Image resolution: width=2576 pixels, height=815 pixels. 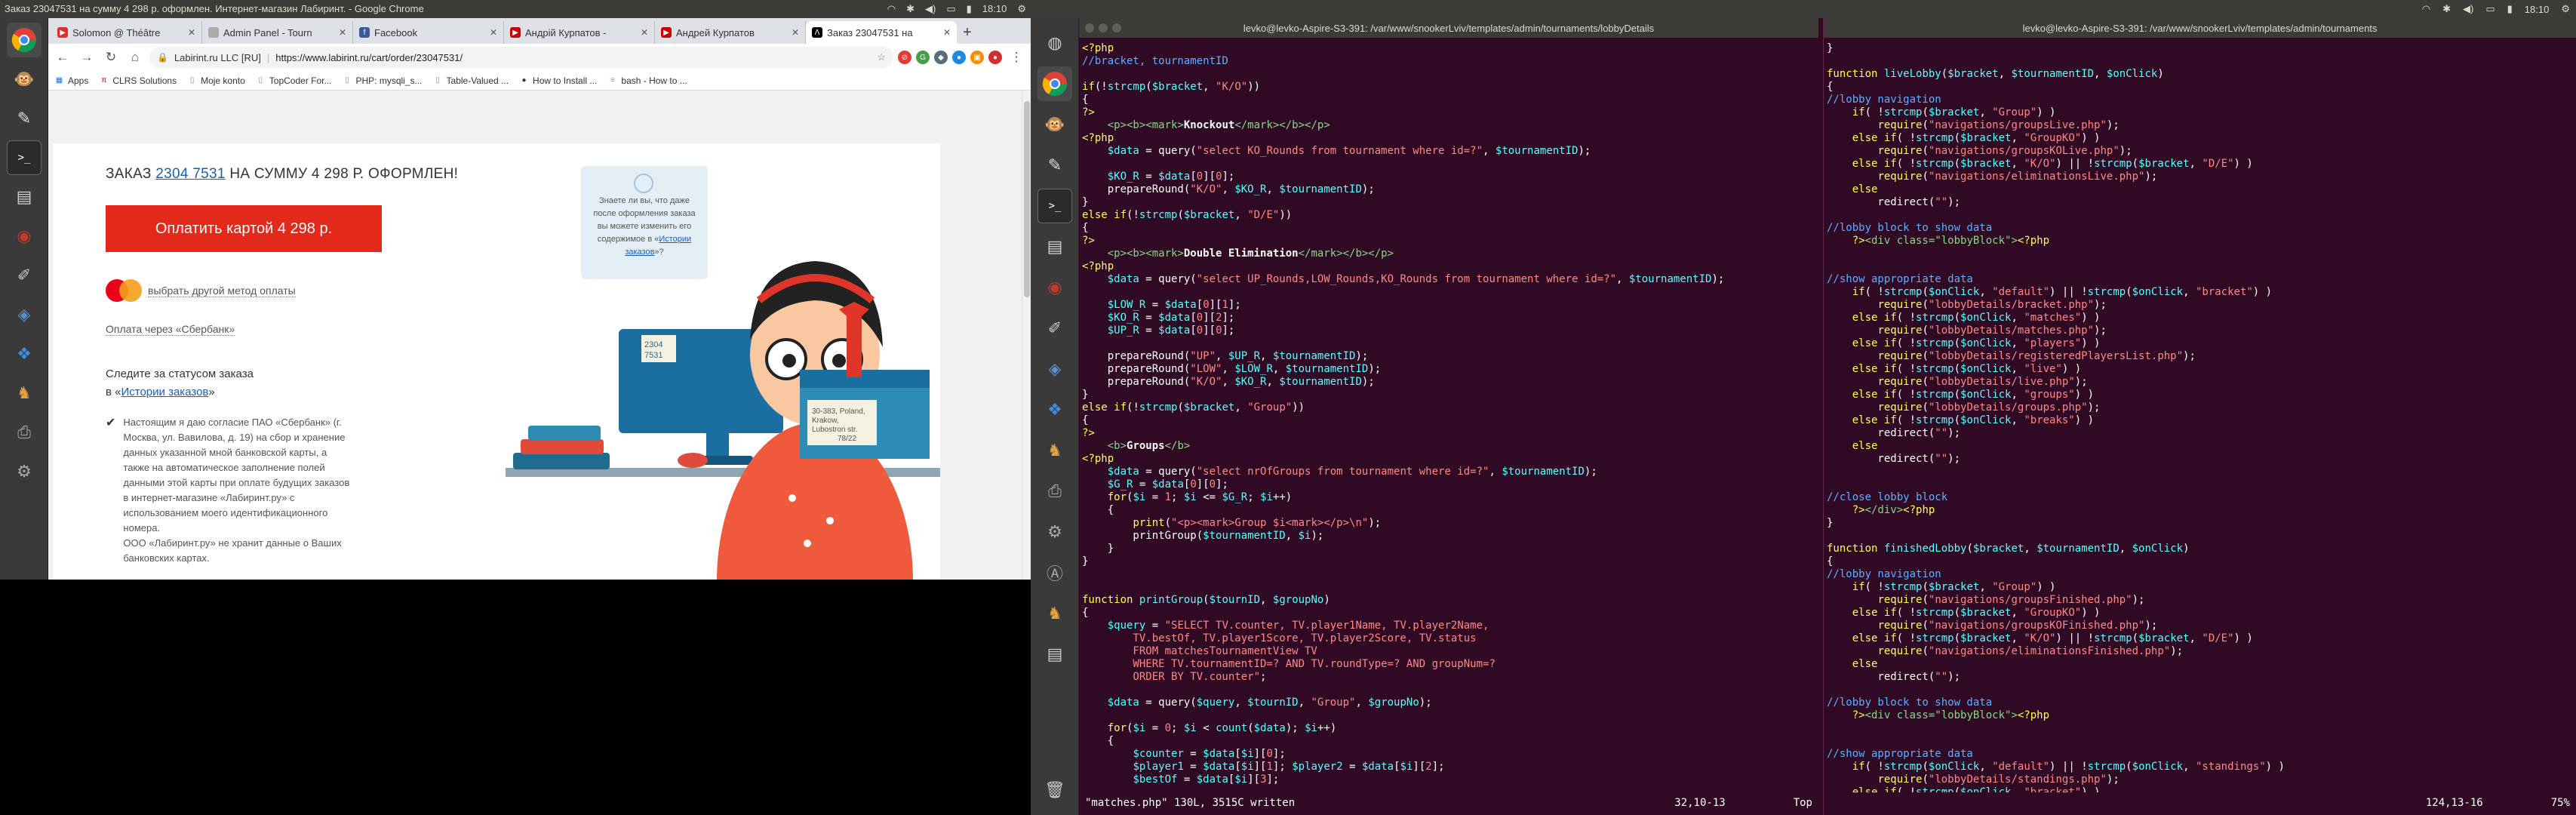 What do you see at coordinates (138, 80) in the screenshot?
I see `bookmark-clrs: π CLRS Solutions` at bounding box center [138, 80].